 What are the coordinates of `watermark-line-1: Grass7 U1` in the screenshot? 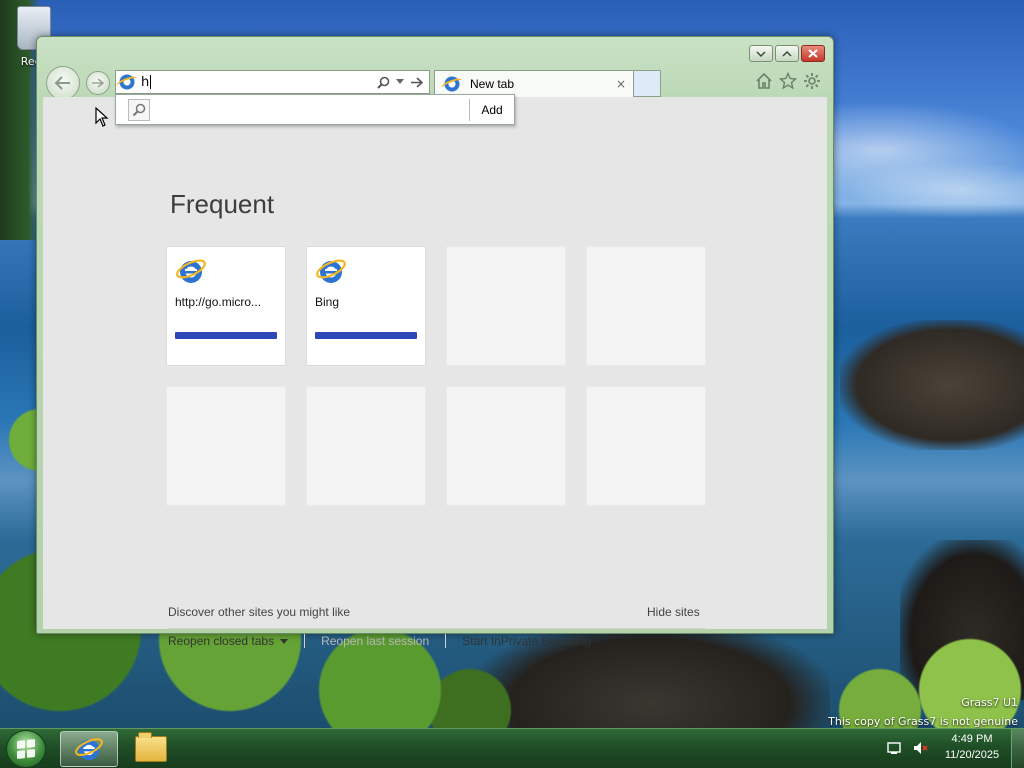 It's located at (989, 702).